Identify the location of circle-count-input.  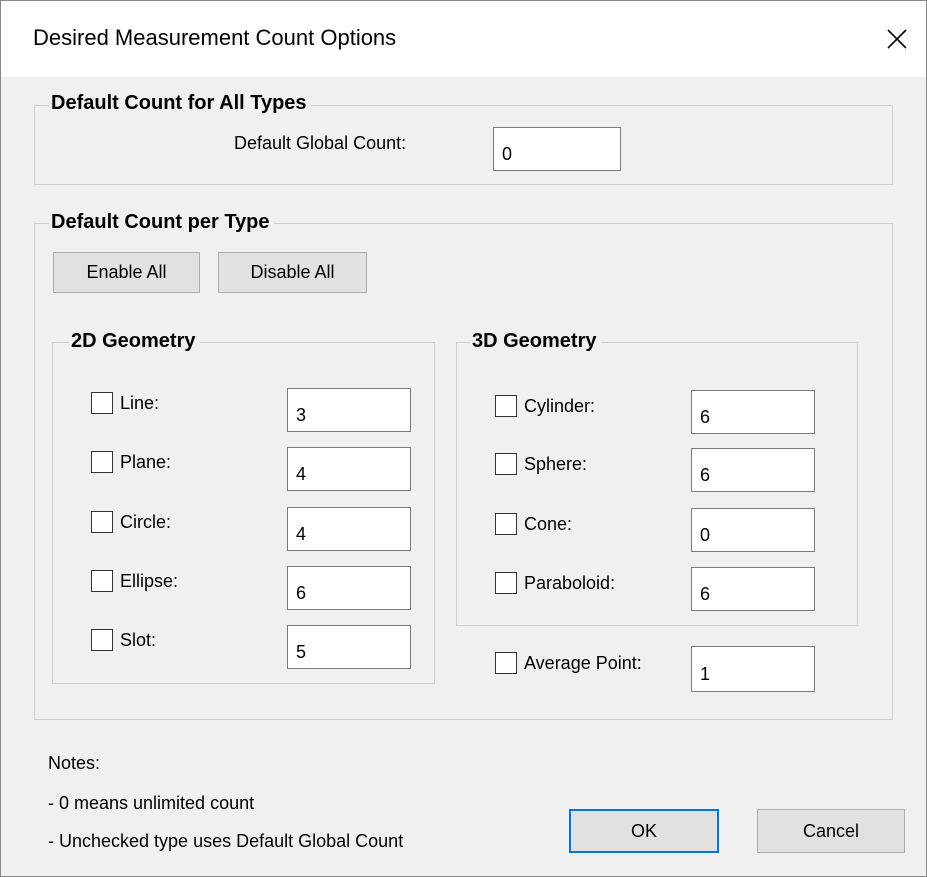
(349, 529).